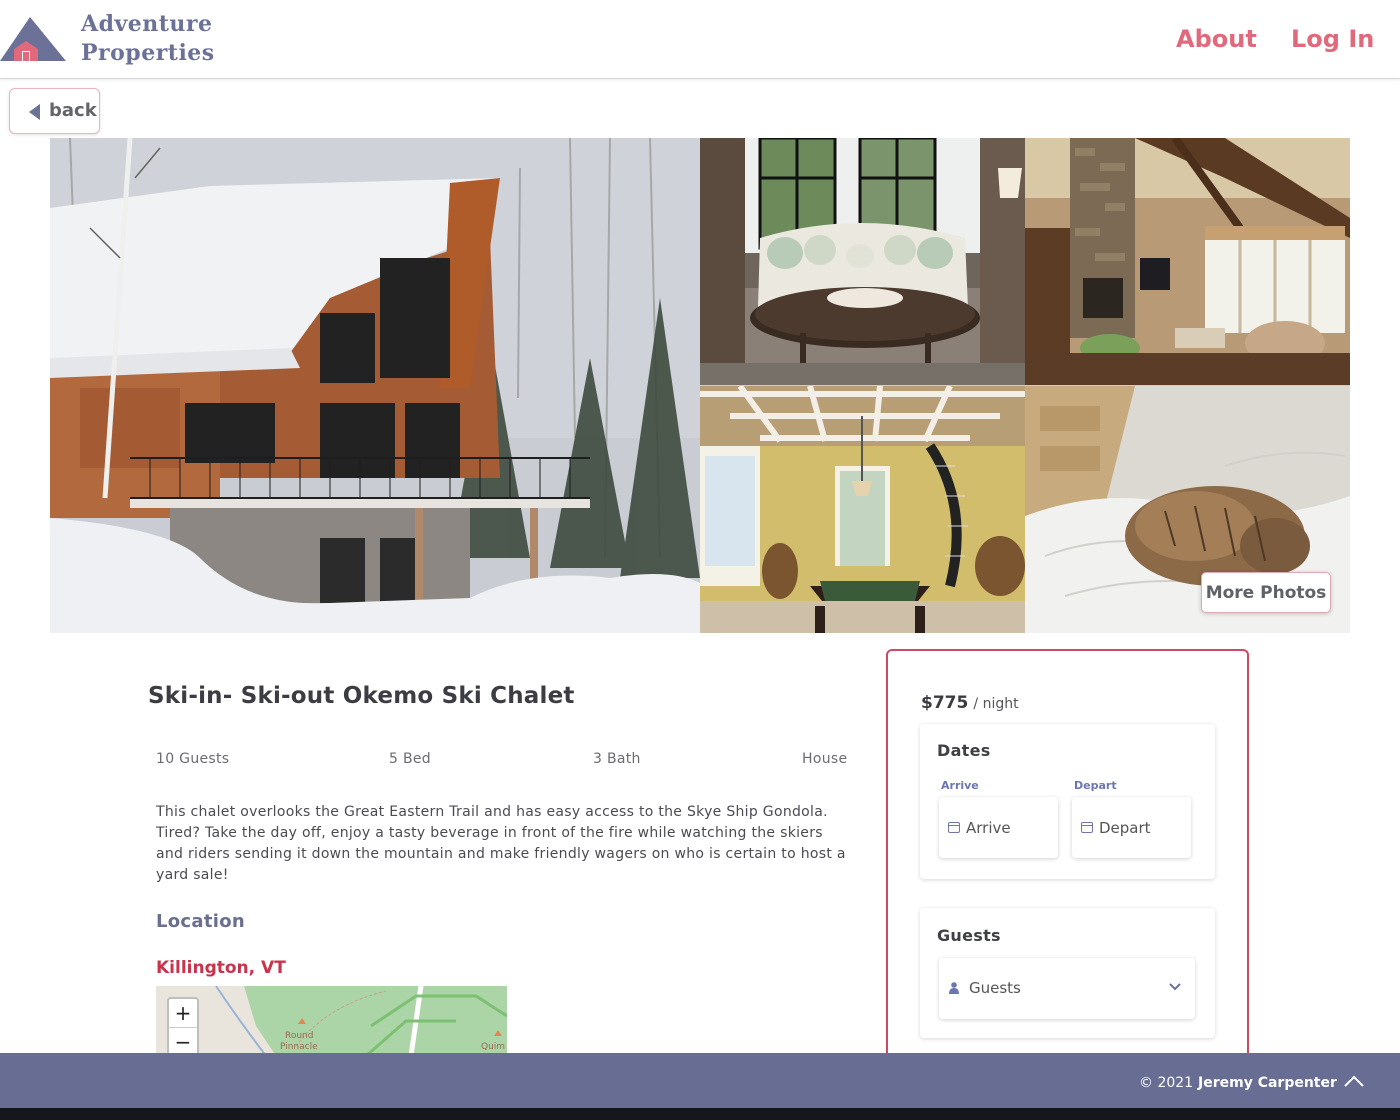  What do you see at coordinates (1187, 261) in the screenshot?
I see `great-room-photo` at bounding box center [1187, 261].